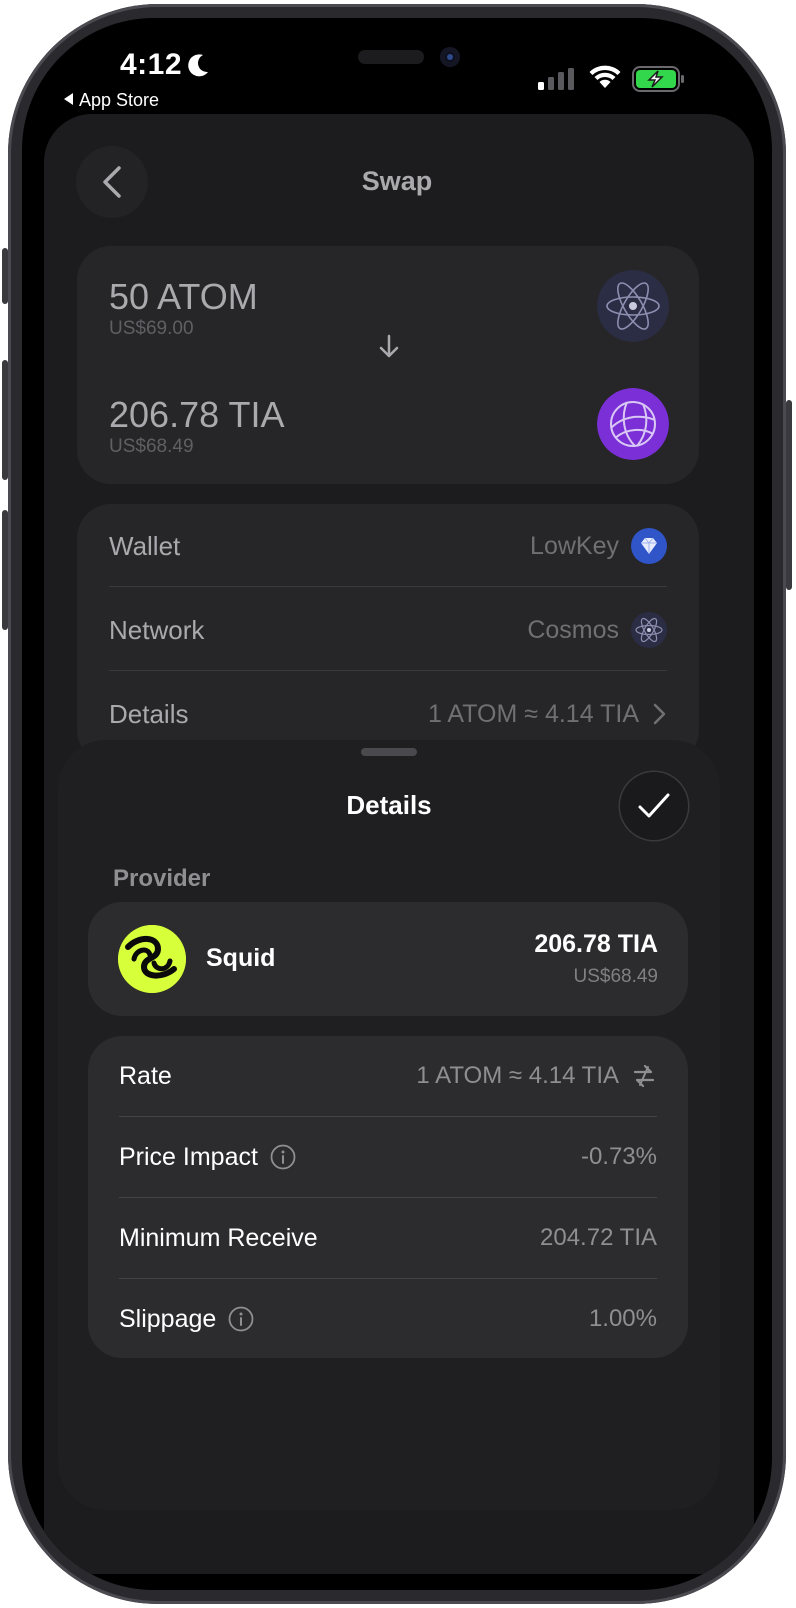 This screenshot has height=1608, width=796. I want to click on details-value: 1 ATOM ≈ 4.14 TIA, so click(533, 713).